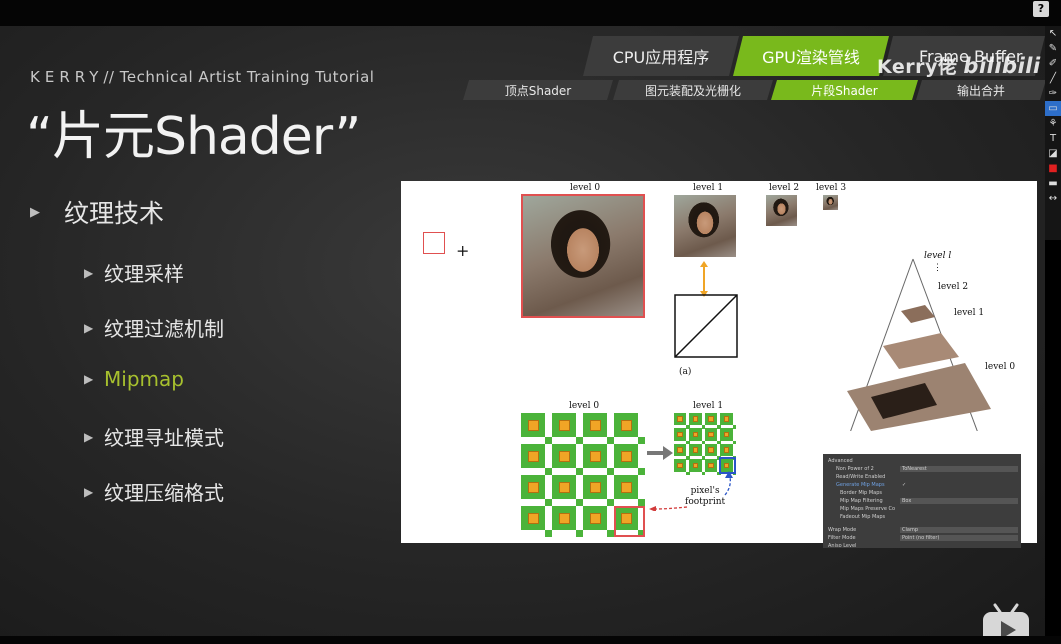  Describe the element at coordinates (693, 90) in the screenshot. I see `tab-primitive-raster: 图元装配及光栅化` at that location.